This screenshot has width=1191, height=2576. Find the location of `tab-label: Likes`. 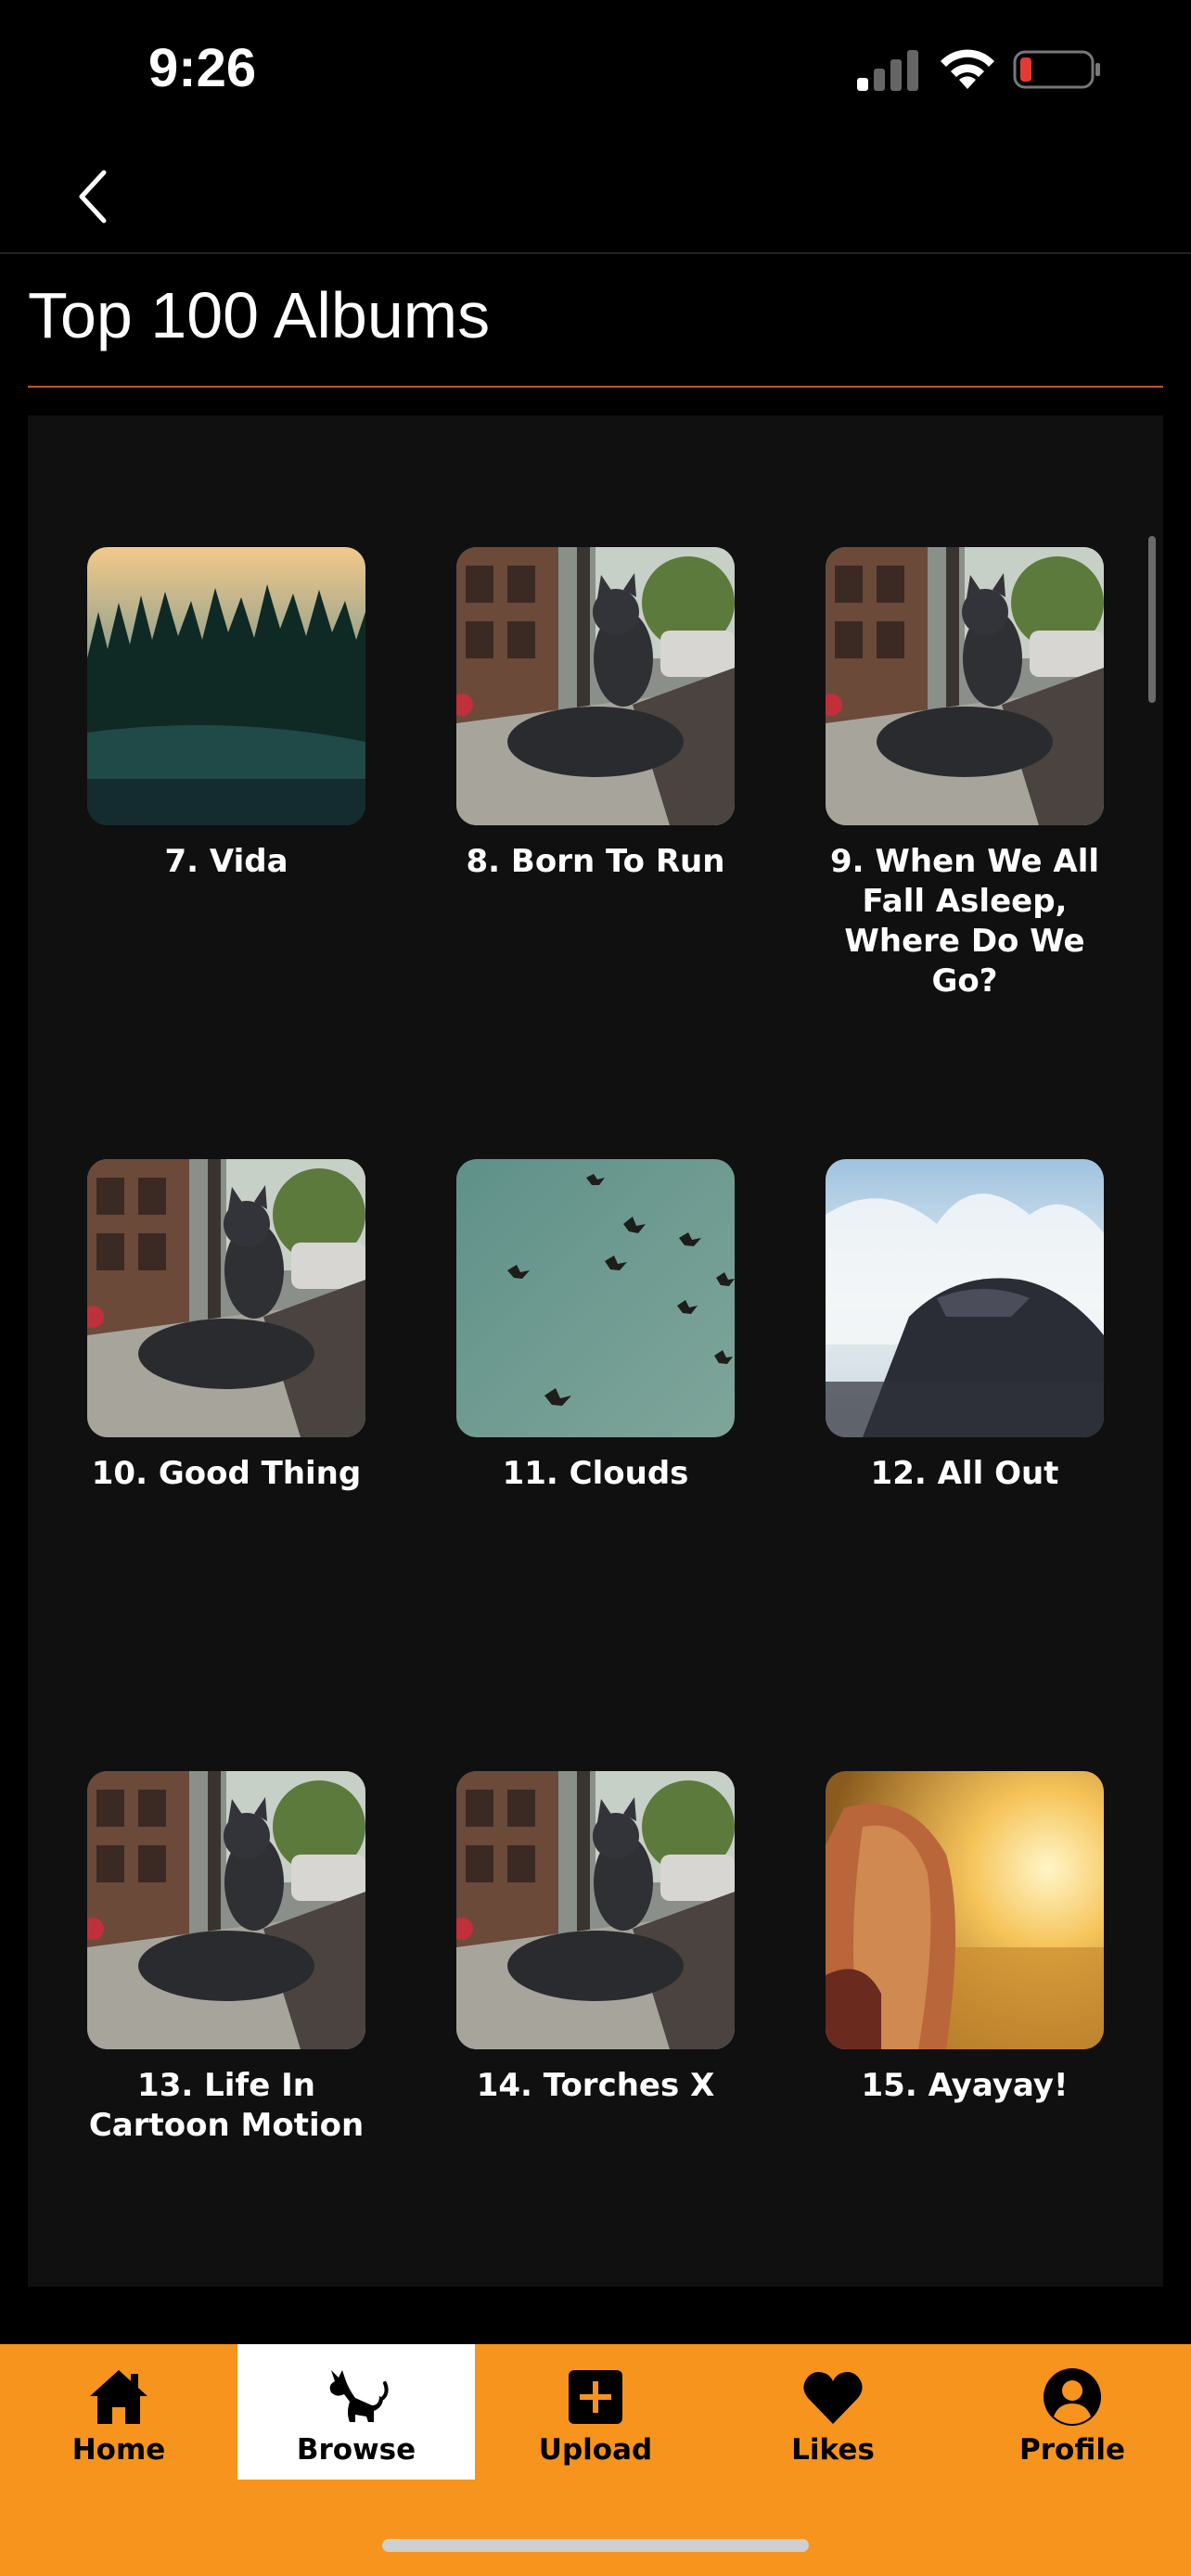

tab-label: Likes is located at coordinates (833, 2450).